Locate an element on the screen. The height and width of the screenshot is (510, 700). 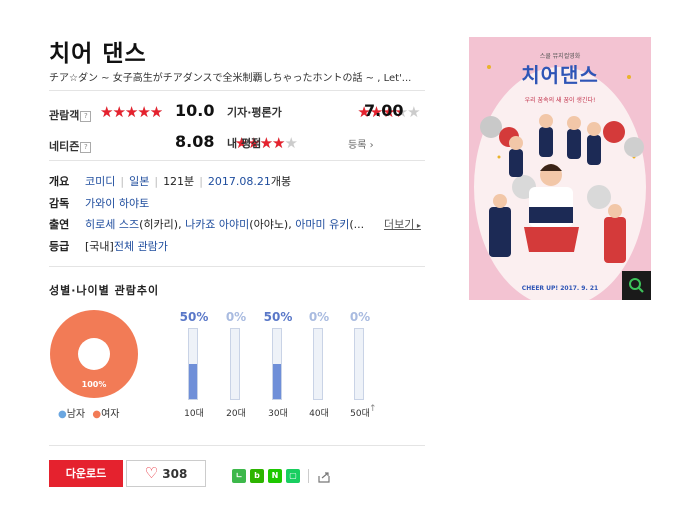
genre-link: 코미디 is located at coordinates (100, 181).